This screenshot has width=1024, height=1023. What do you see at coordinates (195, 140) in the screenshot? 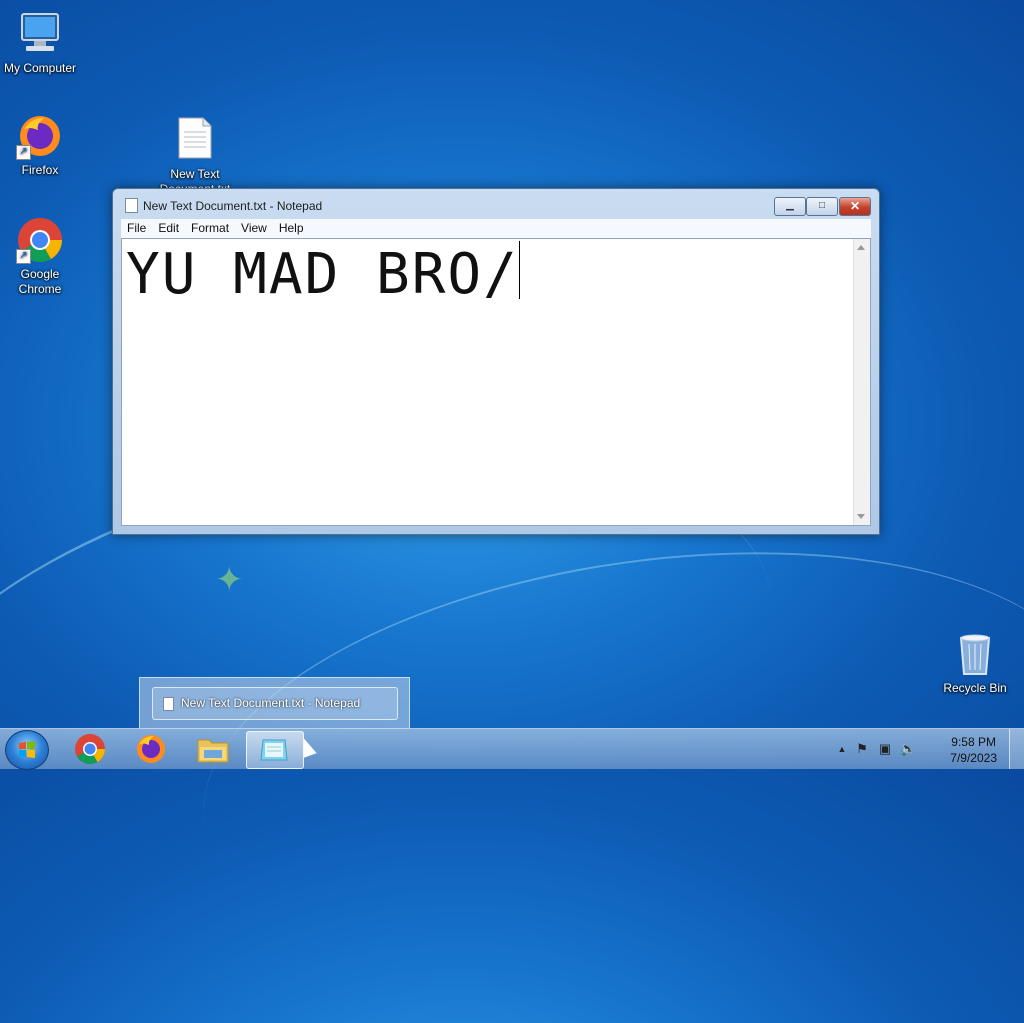
I see `text-file-icon` at bounding box center [195, 140].